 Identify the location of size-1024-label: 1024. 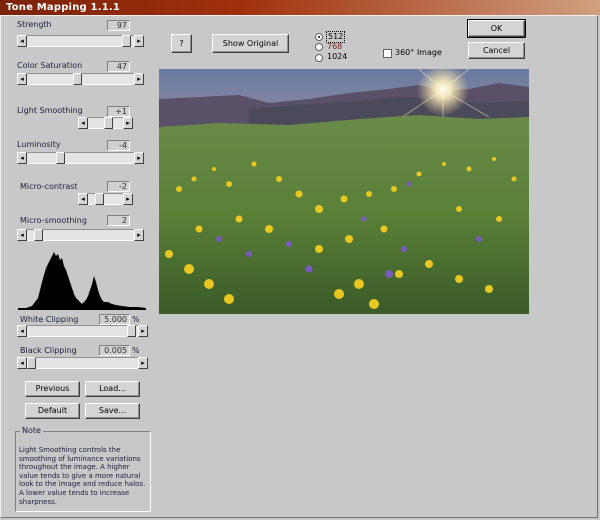
(337, 57).